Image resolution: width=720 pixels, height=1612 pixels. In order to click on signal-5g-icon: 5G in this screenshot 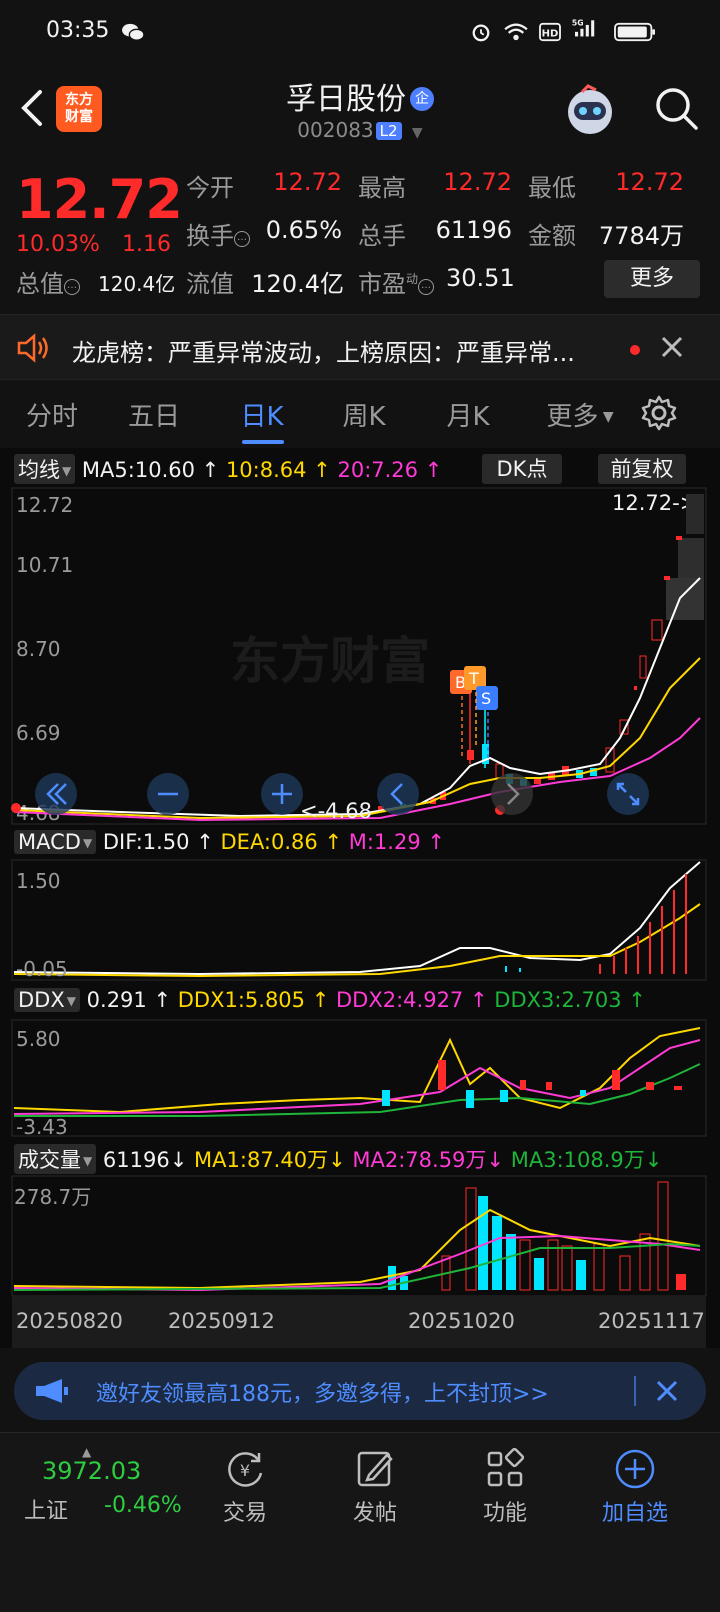, I will do `click(583, 28)`.